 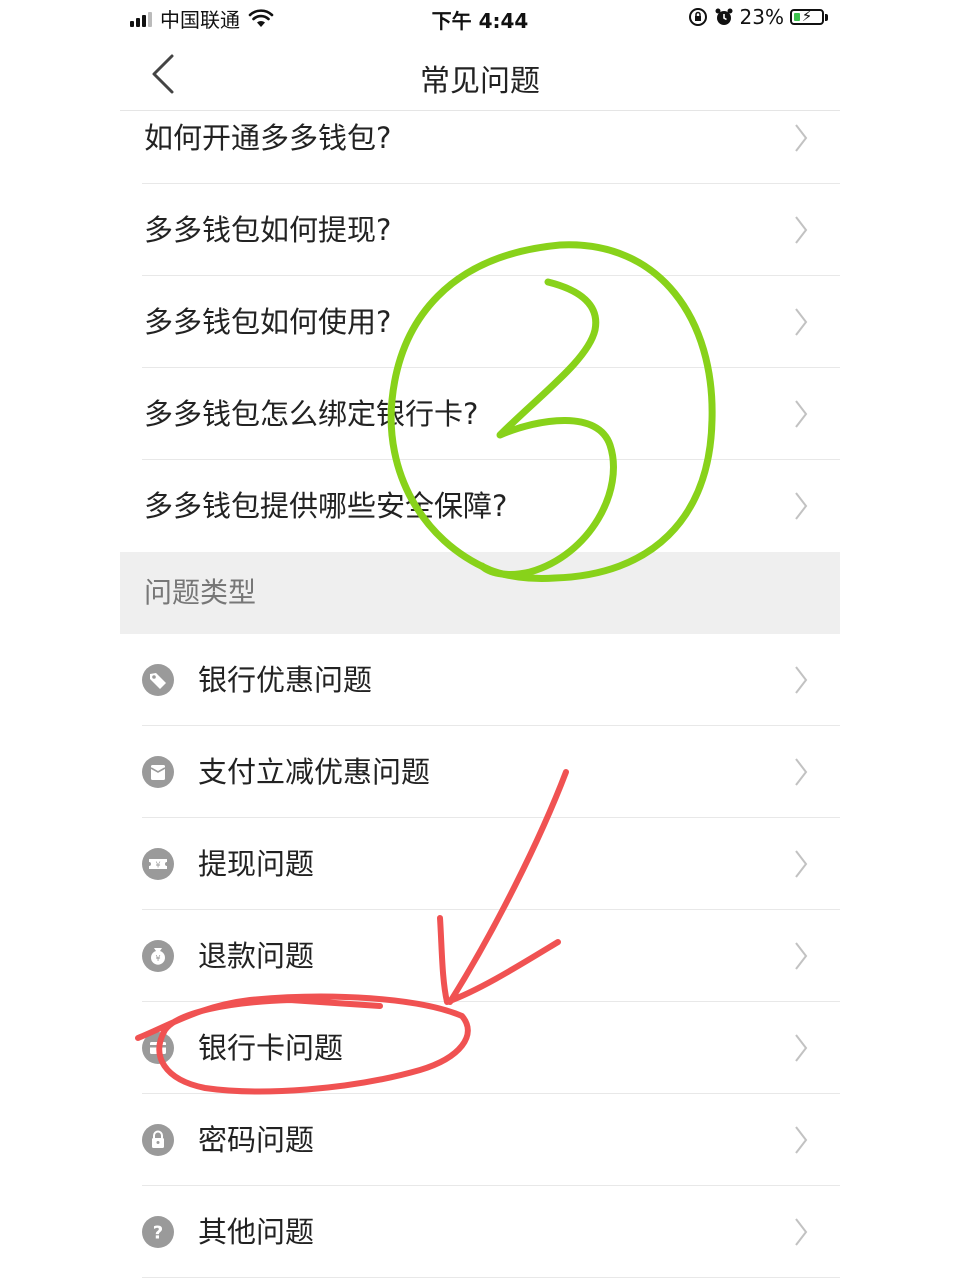 I want to click on battery-percent: 23%, so click(x=761, y=17).